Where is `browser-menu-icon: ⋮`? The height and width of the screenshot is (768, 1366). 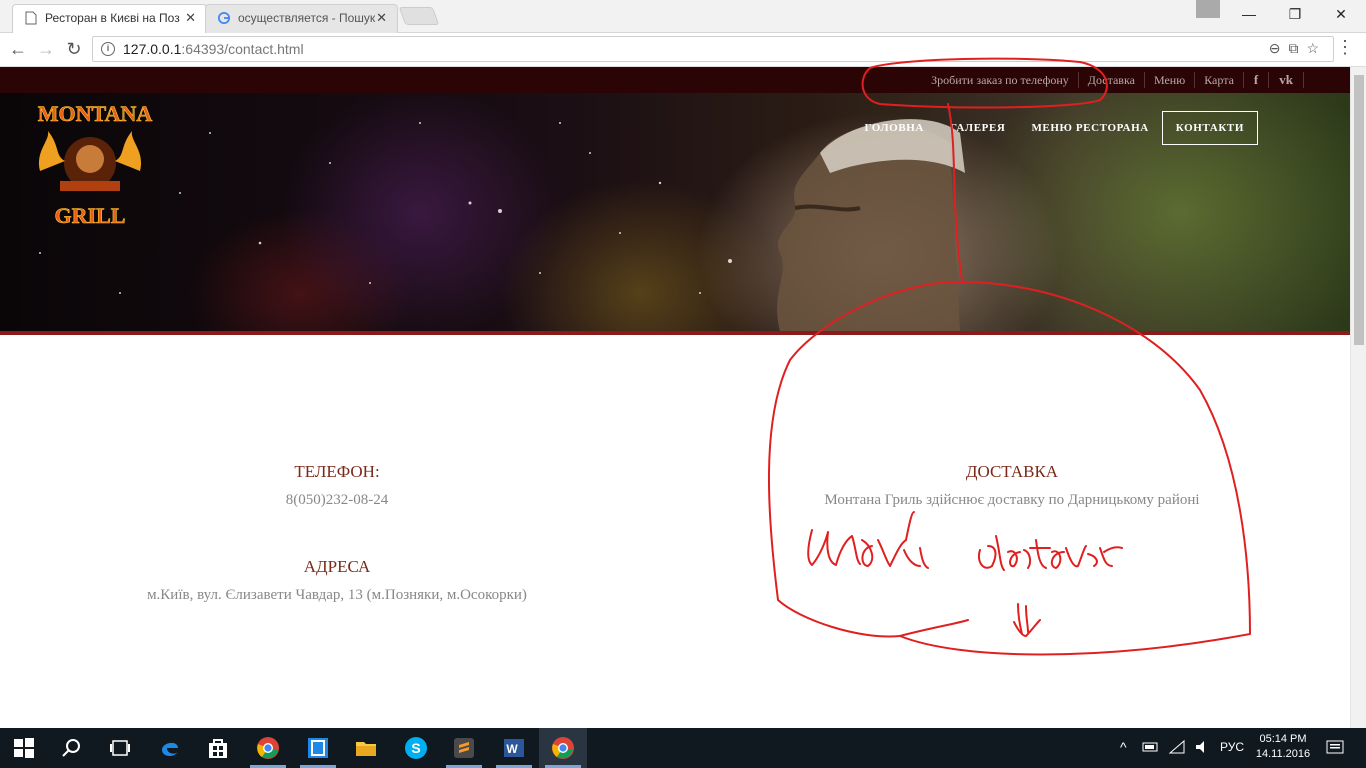
browser-menu-icon: ⋮ is located at coordinates (1345, 47).